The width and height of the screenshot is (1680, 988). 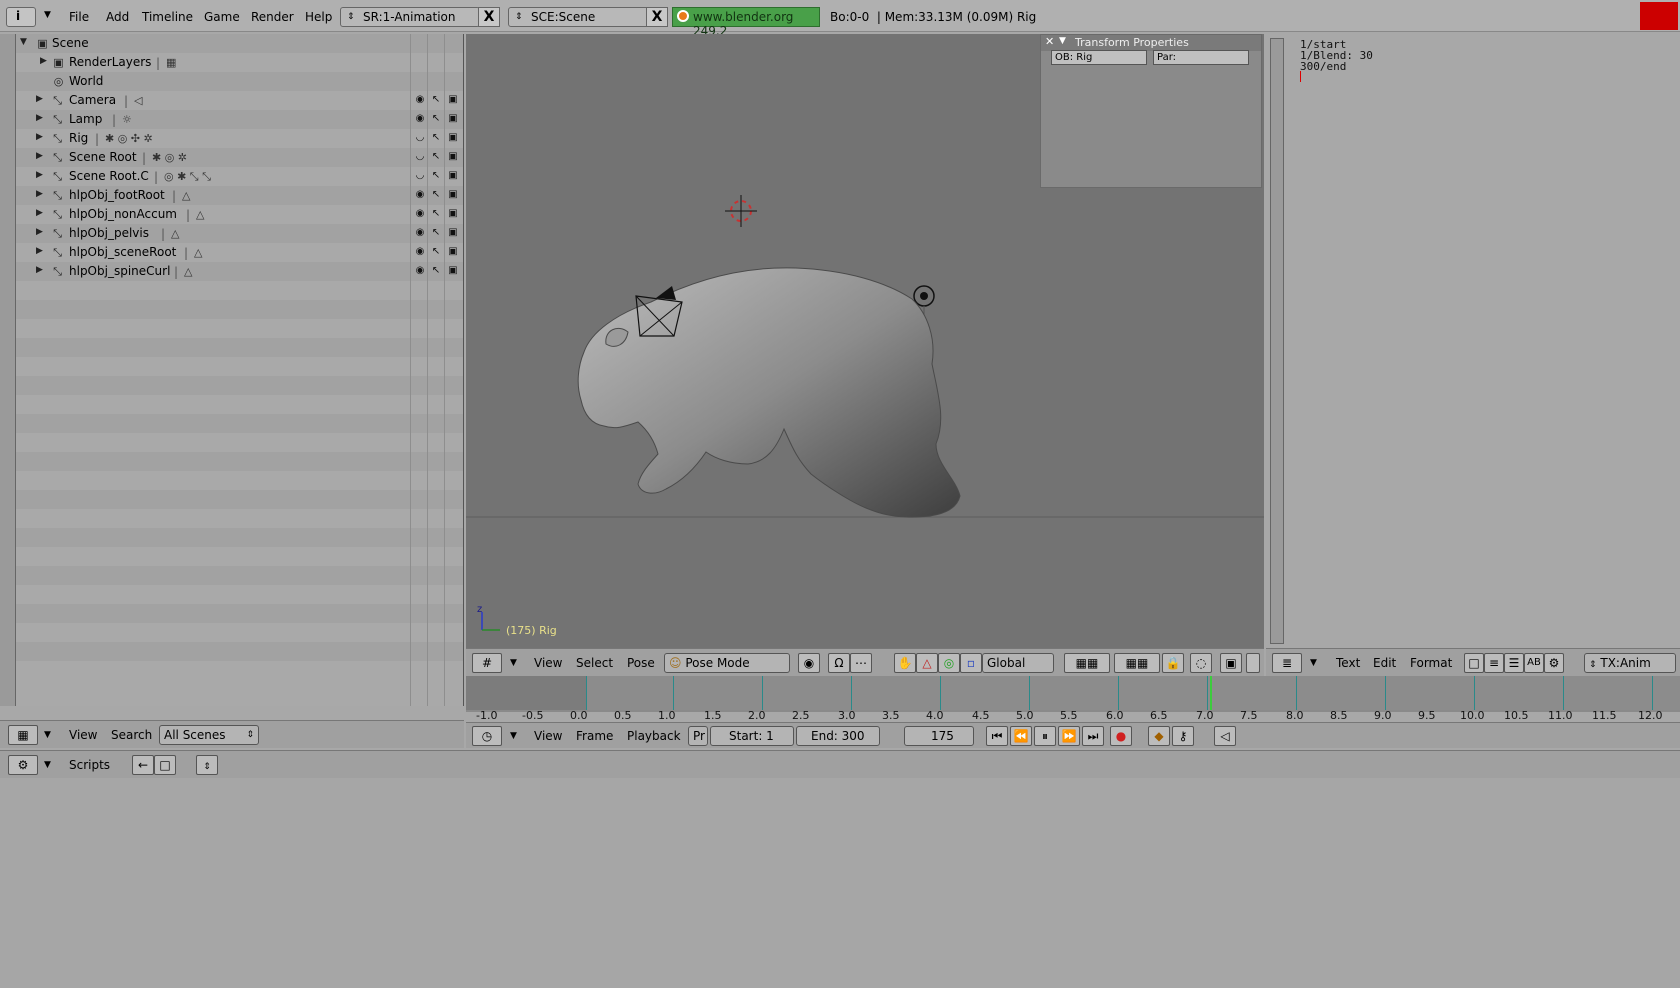 What do you see at coordinates (272, 17) in the screenshot?
I see `menu-render: Render` at bounding box center [272, 17].